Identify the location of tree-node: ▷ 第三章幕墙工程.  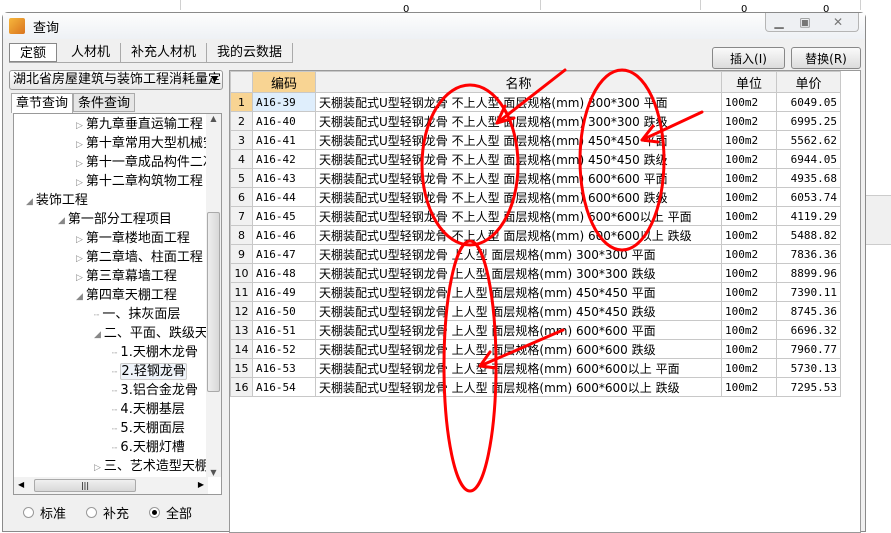
(126, 276).